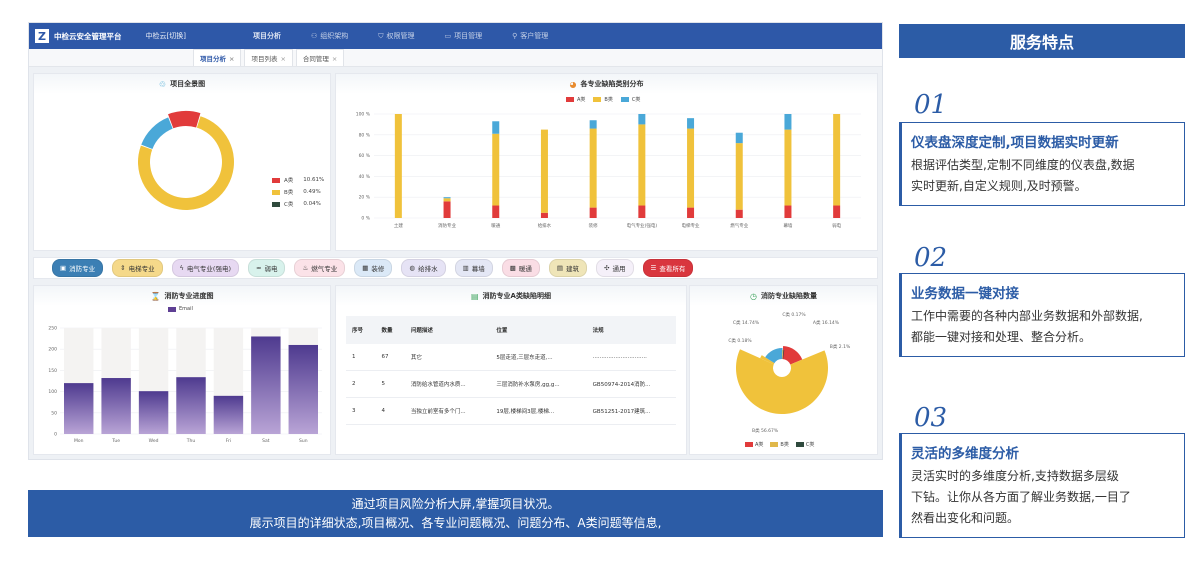 The width and height of the screenshot is (1200, 567). I want to click on x-tick-label: 给排水, so click(545, 225).